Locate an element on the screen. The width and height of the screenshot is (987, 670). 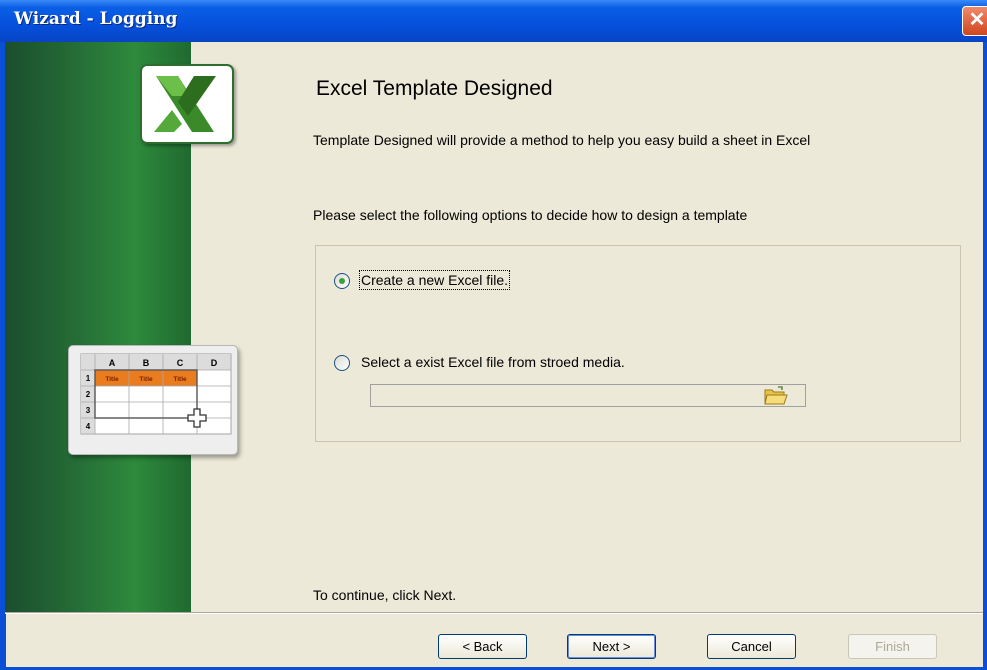
next-button: Next > is located at coordinates (611, 646).